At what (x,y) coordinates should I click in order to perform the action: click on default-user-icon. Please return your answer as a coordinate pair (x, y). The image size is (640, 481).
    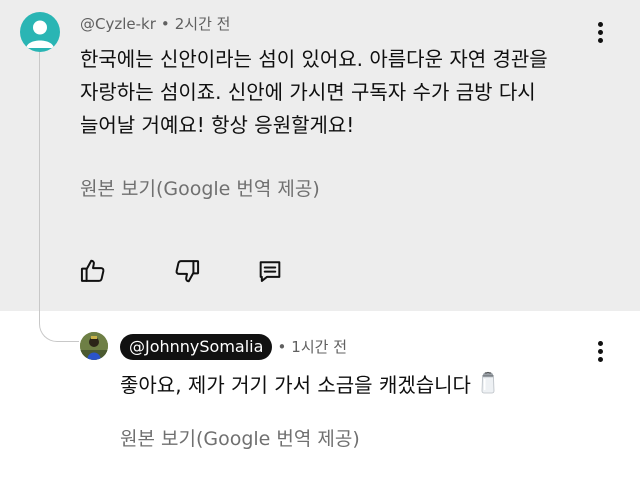
    Looking at the image, I should click on (40, 34).